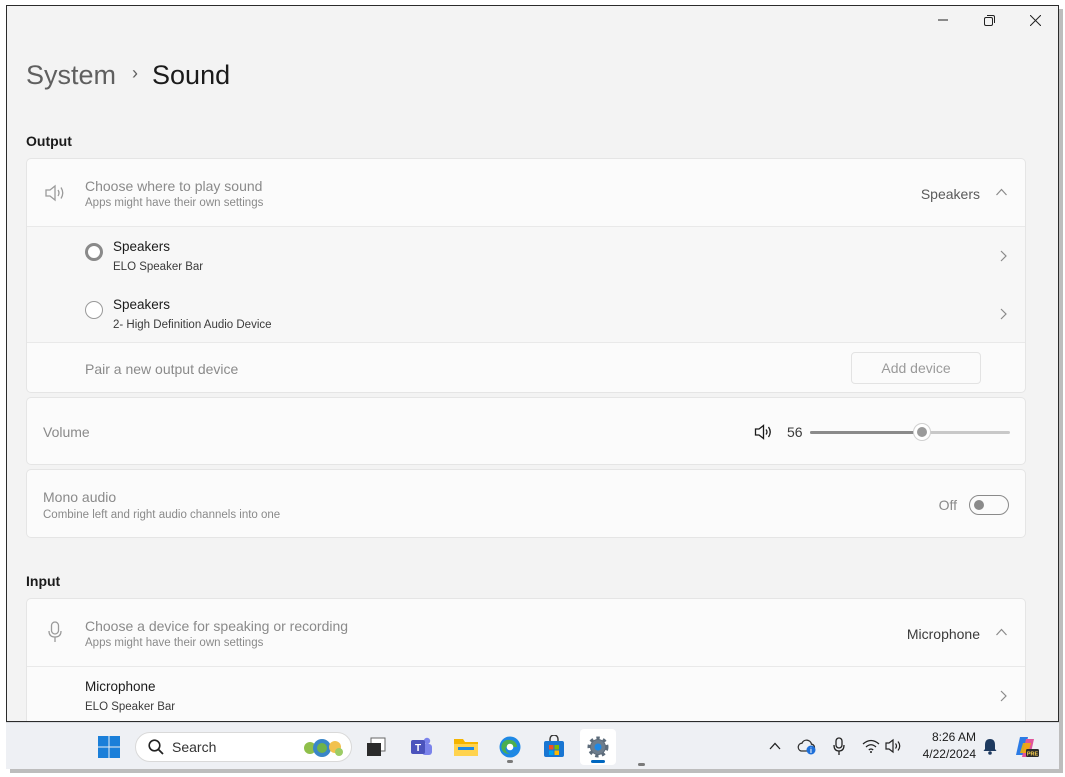 This screenshot has width=1065, height=777. Describe the element at coordinates (916, 368) in the screenshot. I see `add-device-button: Add device` at that location.